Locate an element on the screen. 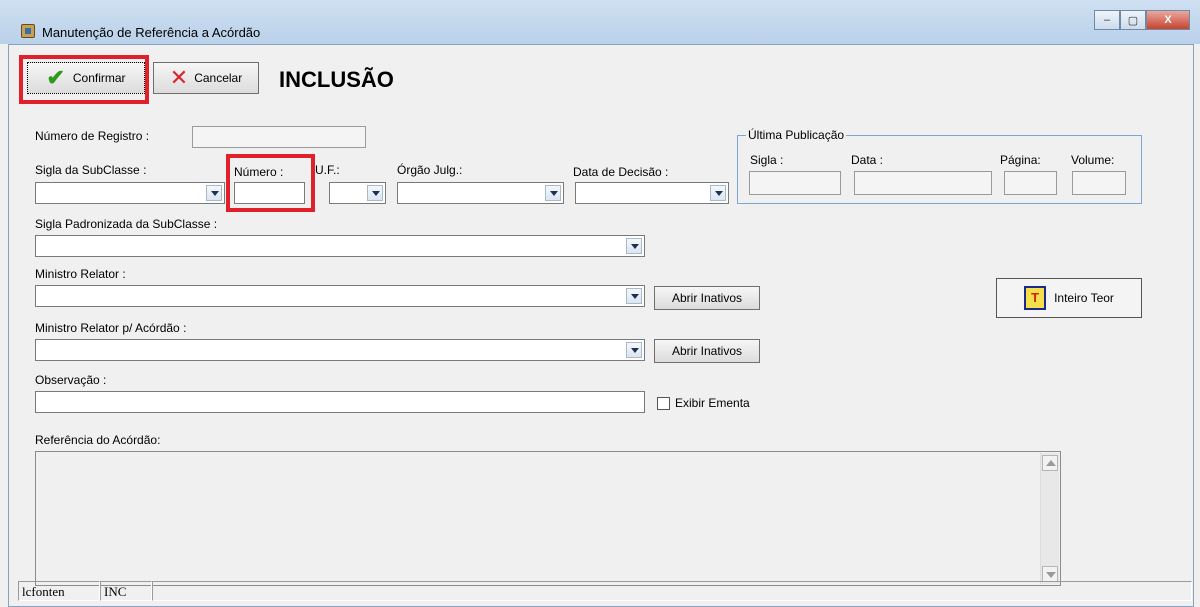 The height and width of the screenshot is (607, 1200). app-icon is located at coordinates (28, 31).